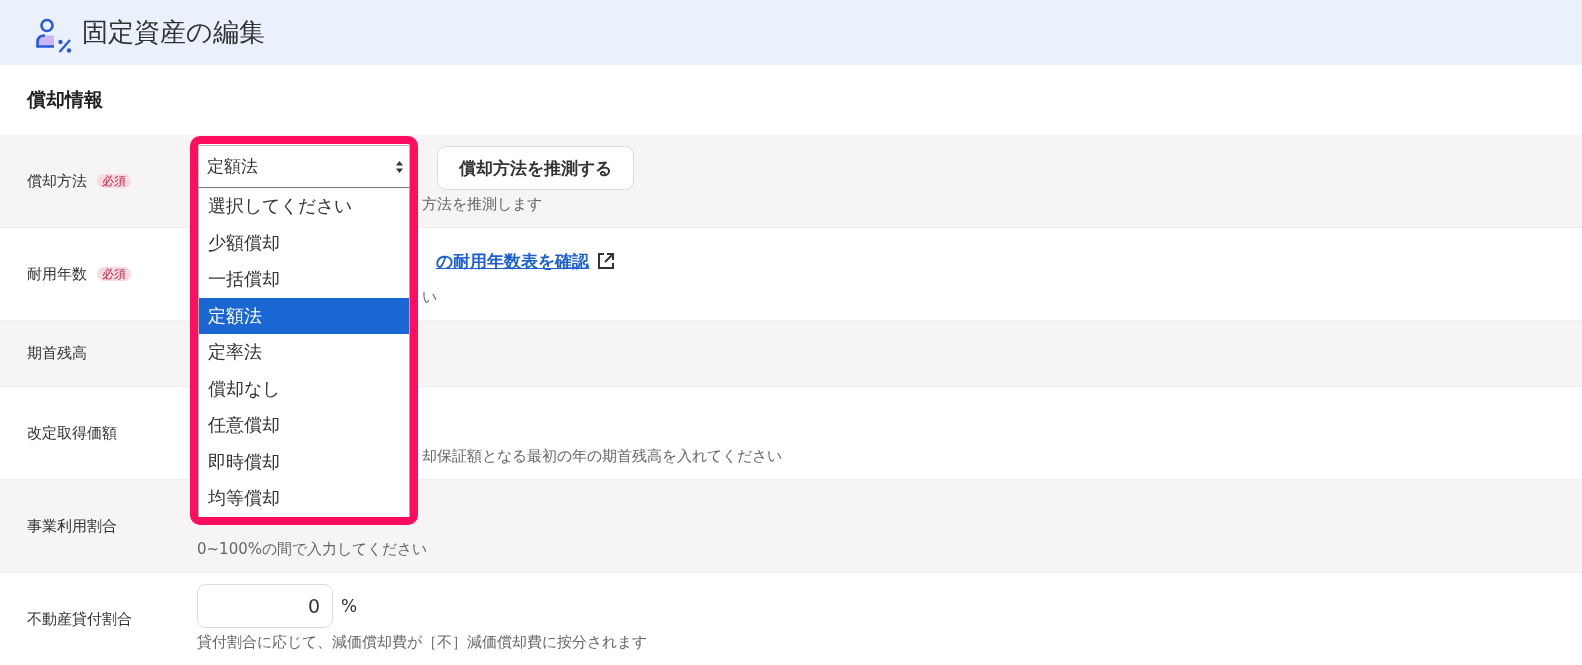 Image resolution: width=1582 pixels, height=665 pixels. Describe the element at coordinates (602, 456) in the screenshot. I see `hint-text: 却保証額となる最初の年の期首残高を入れてください` at that location.